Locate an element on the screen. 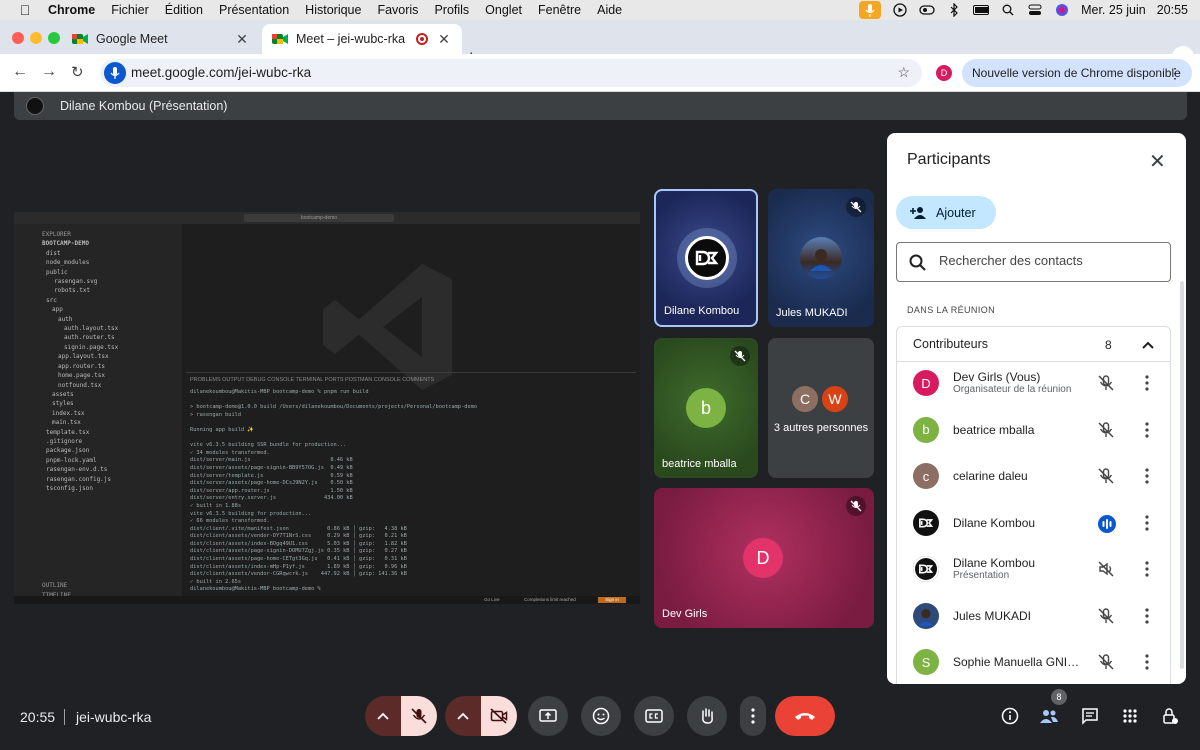 The width and height of the screenshot is (1200, 750). menu-fichier: Fichier is located at coordinates (130, 10).